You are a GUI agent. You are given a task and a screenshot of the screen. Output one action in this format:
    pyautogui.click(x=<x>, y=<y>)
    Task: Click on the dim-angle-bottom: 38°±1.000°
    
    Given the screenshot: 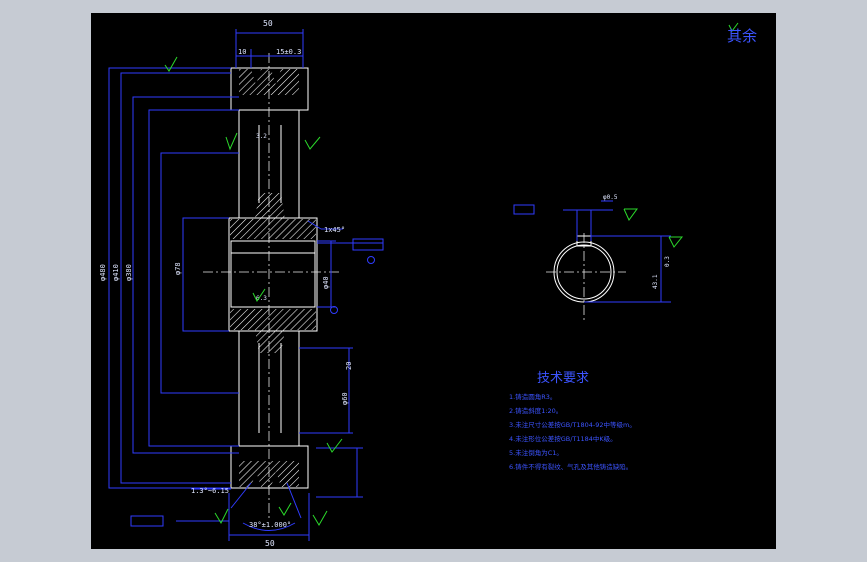 What is the action you would take?
    pyautogui.click(x=270, y=525)
    